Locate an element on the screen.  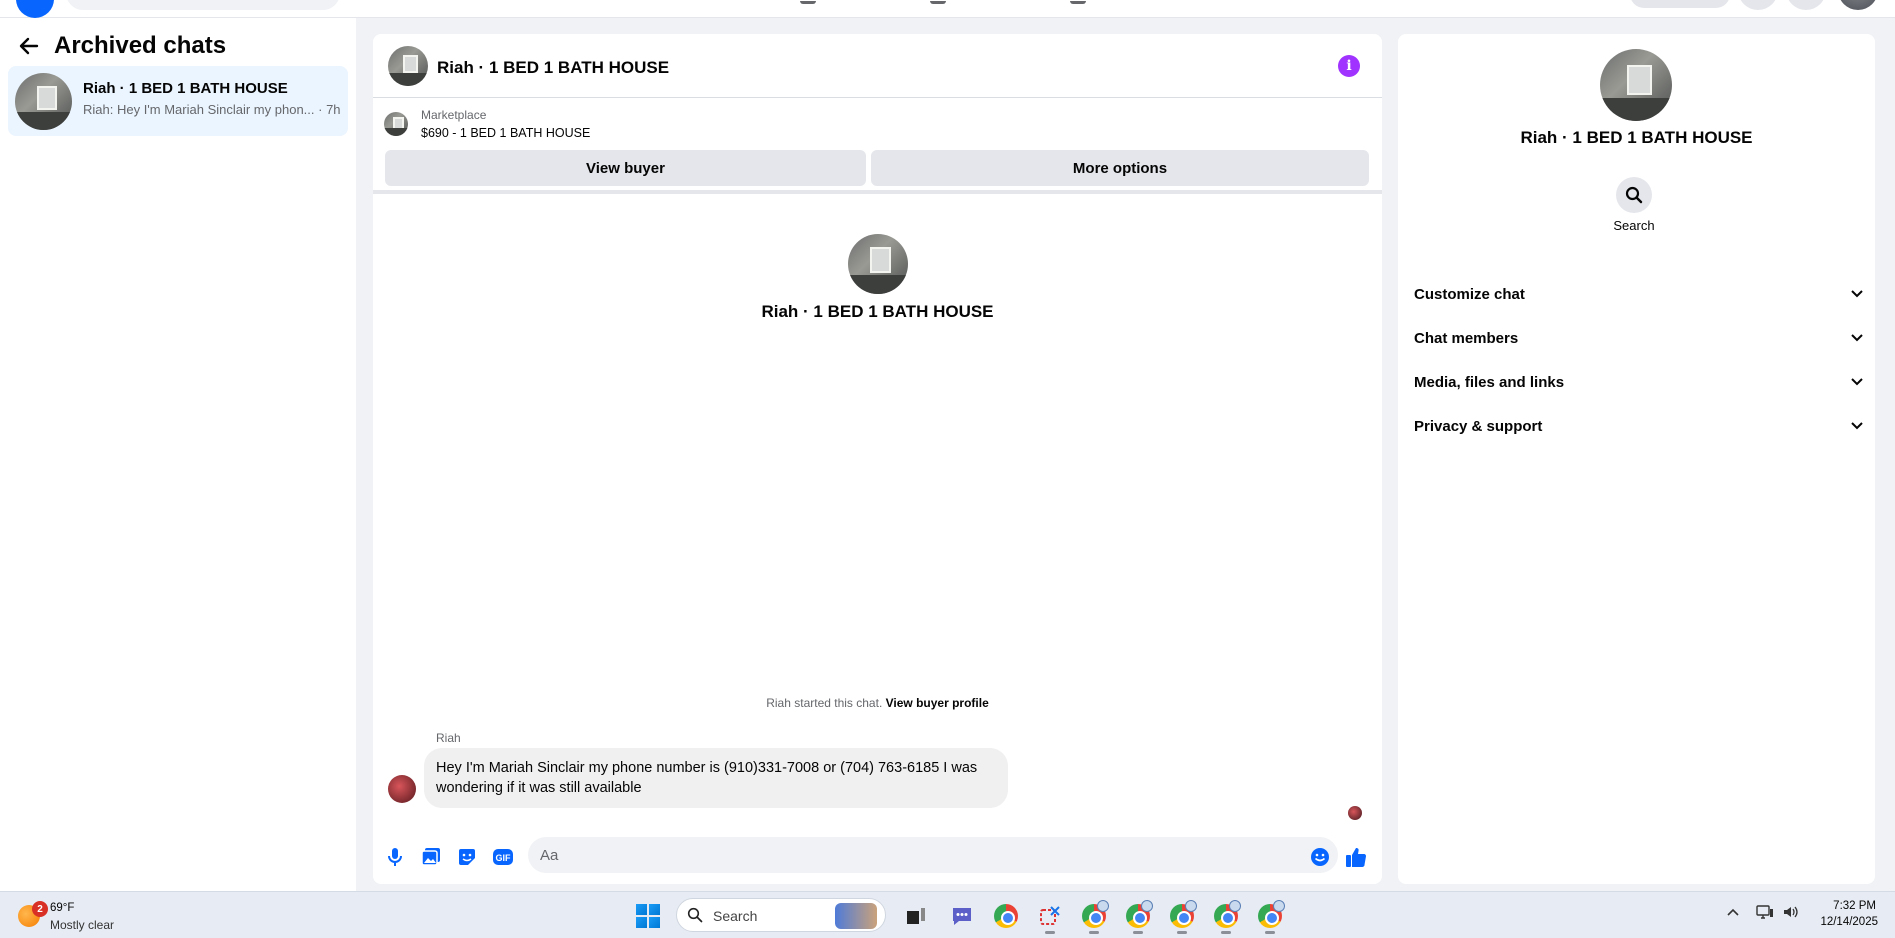
view-buyer-button: View buyer is located at coordinates (625, 168).